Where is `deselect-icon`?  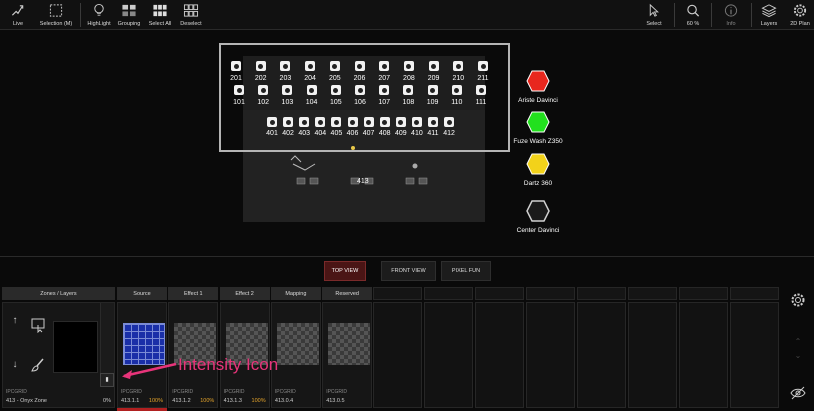
deselect-icon is located at coordinates (191, 10).